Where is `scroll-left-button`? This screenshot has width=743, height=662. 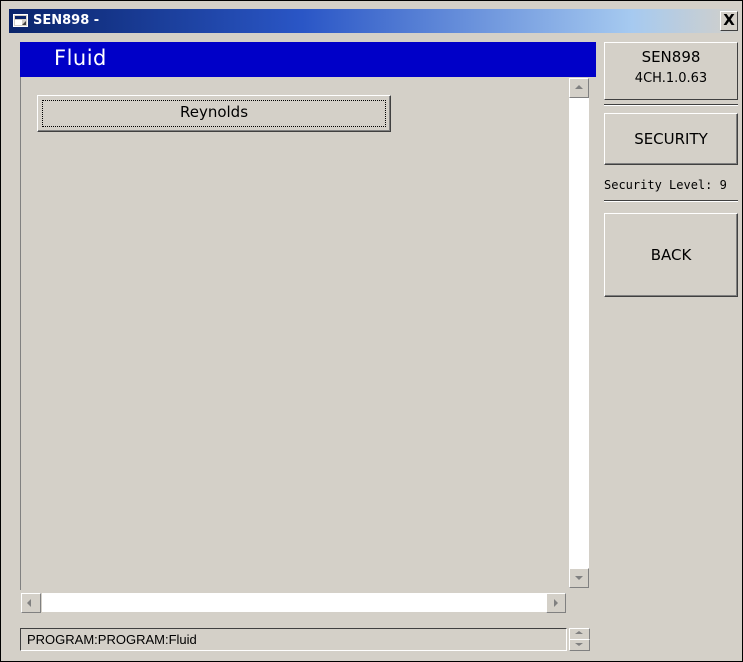
scroll-left-button is located at coordinates (31, 603).